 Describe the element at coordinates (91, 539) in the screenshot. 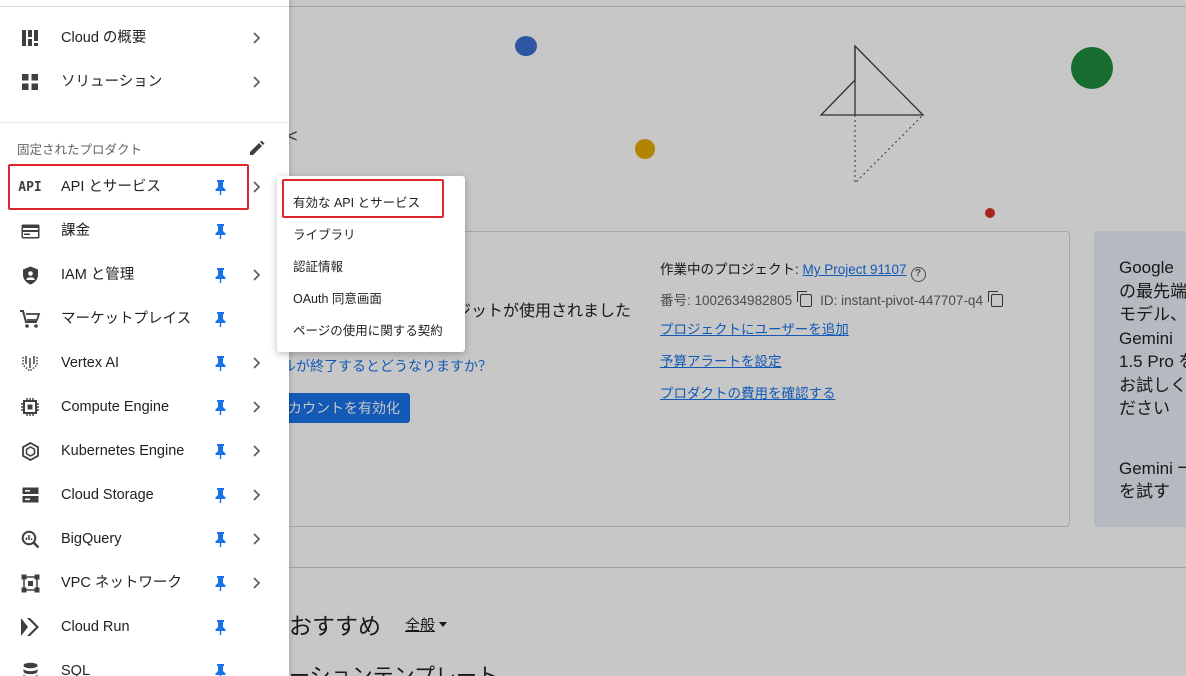

I see `nav-item-label: BigQuery` at that location.